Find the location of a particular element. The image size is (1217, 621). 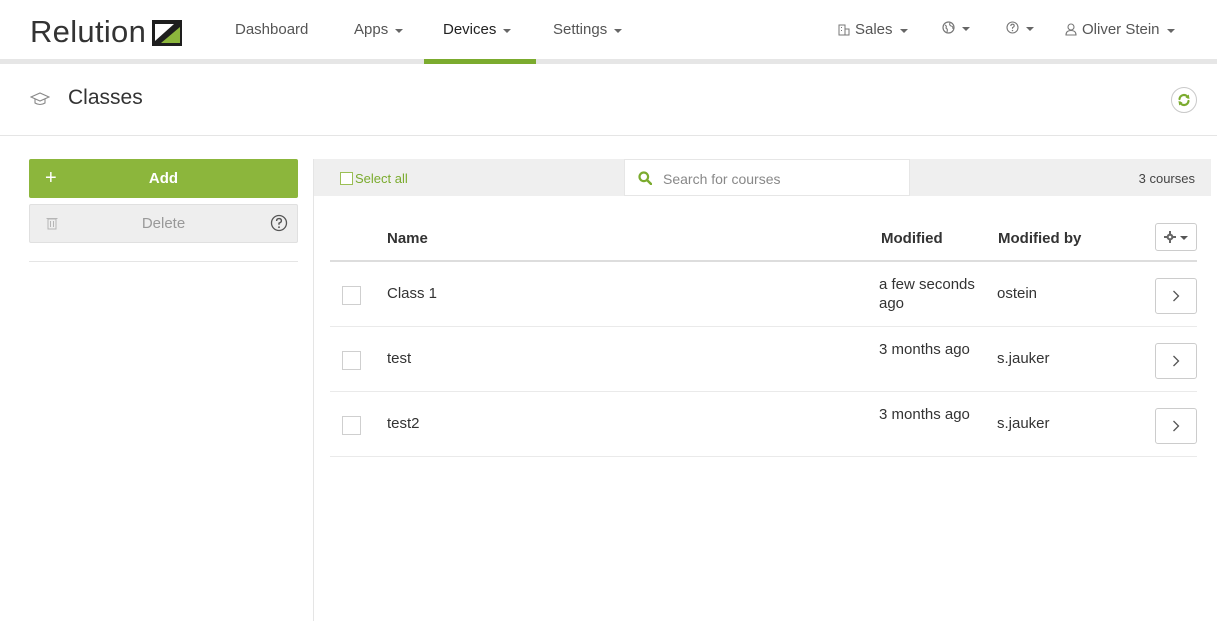

nav-dashboard-label: Dashboard is located at coordinates (272, 29).